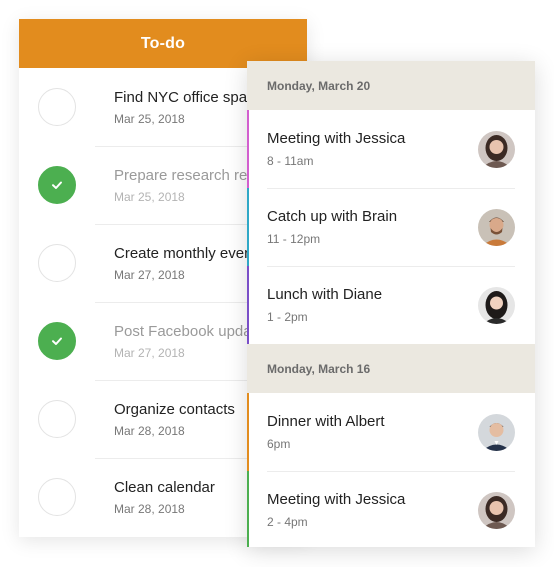 The width and height of the screenshot is (554, 567). Describe the element at coordinates (391, 368) in the screenshot. I see `day-header: Monday, March 16` at that location.